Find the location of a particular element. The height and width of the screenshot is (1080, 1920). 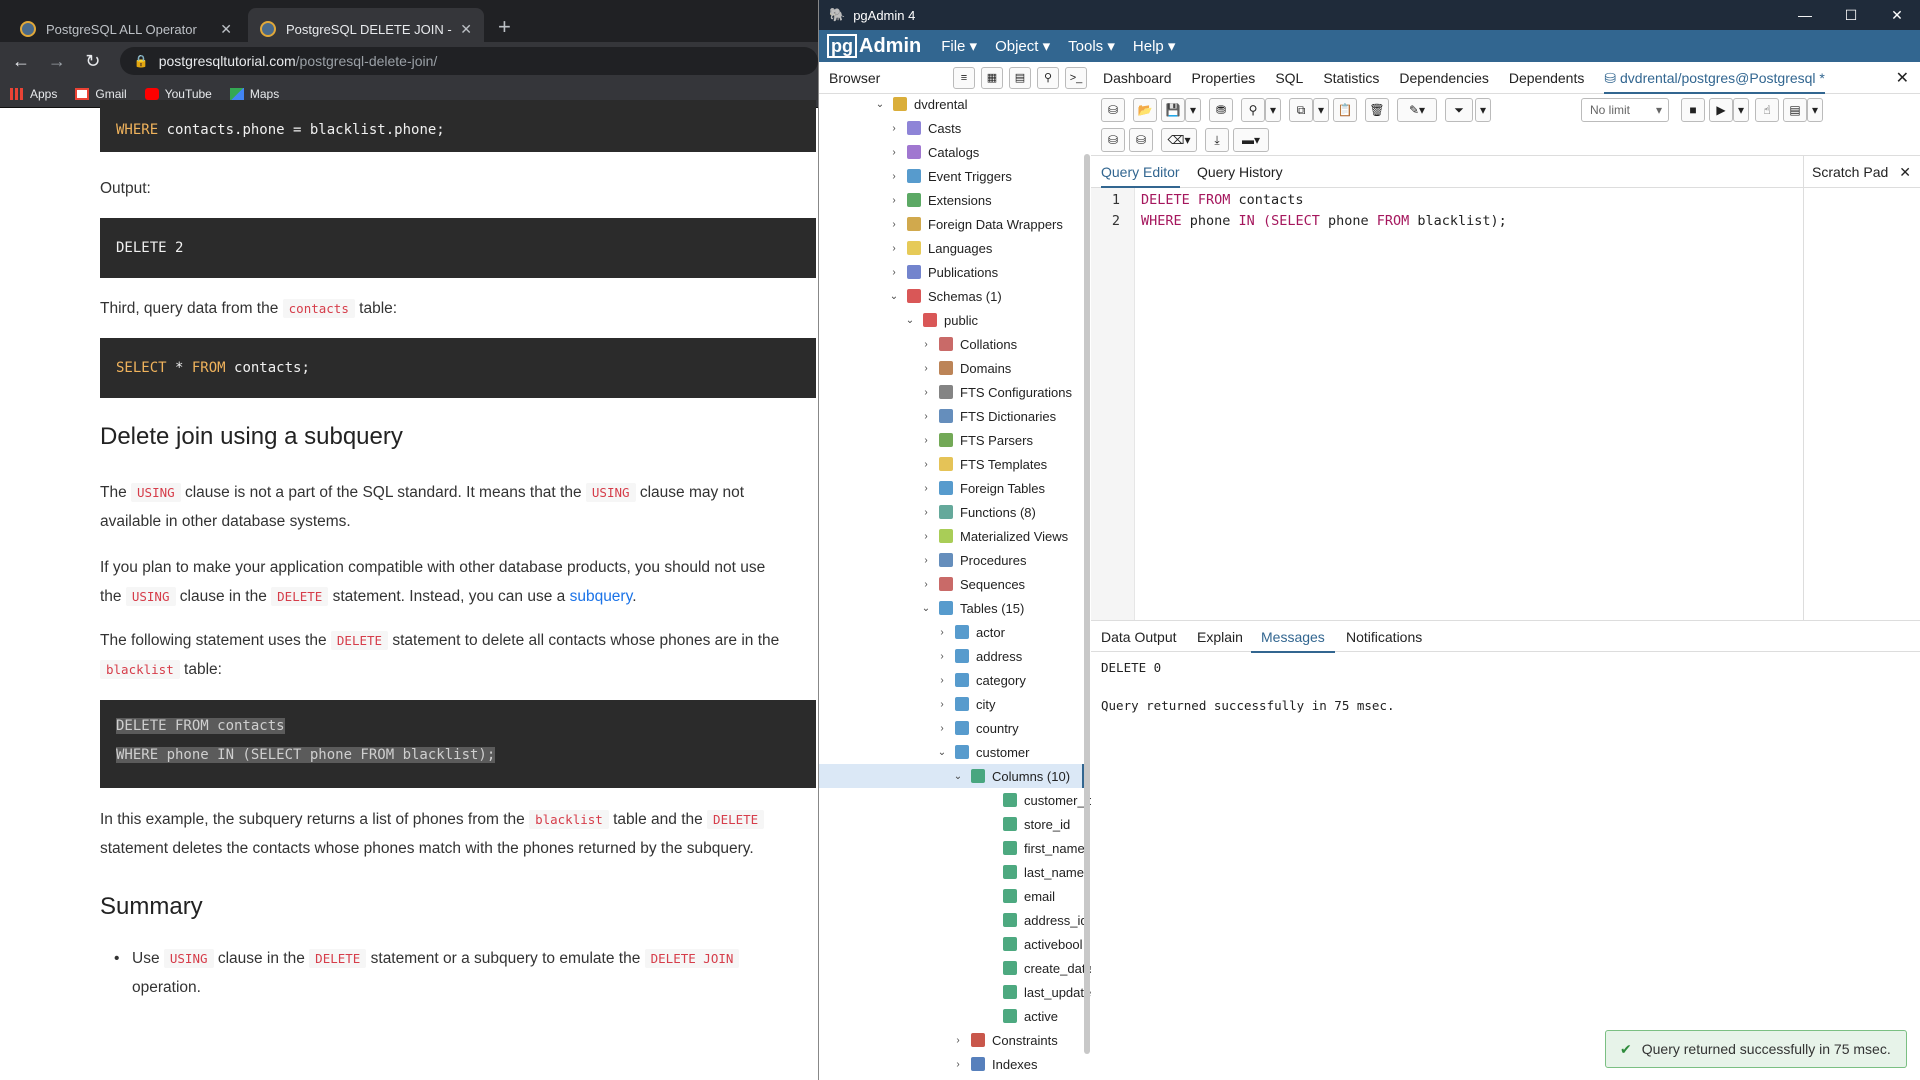

tree-node: › FTS Templates is located at coordinates (983, 464).